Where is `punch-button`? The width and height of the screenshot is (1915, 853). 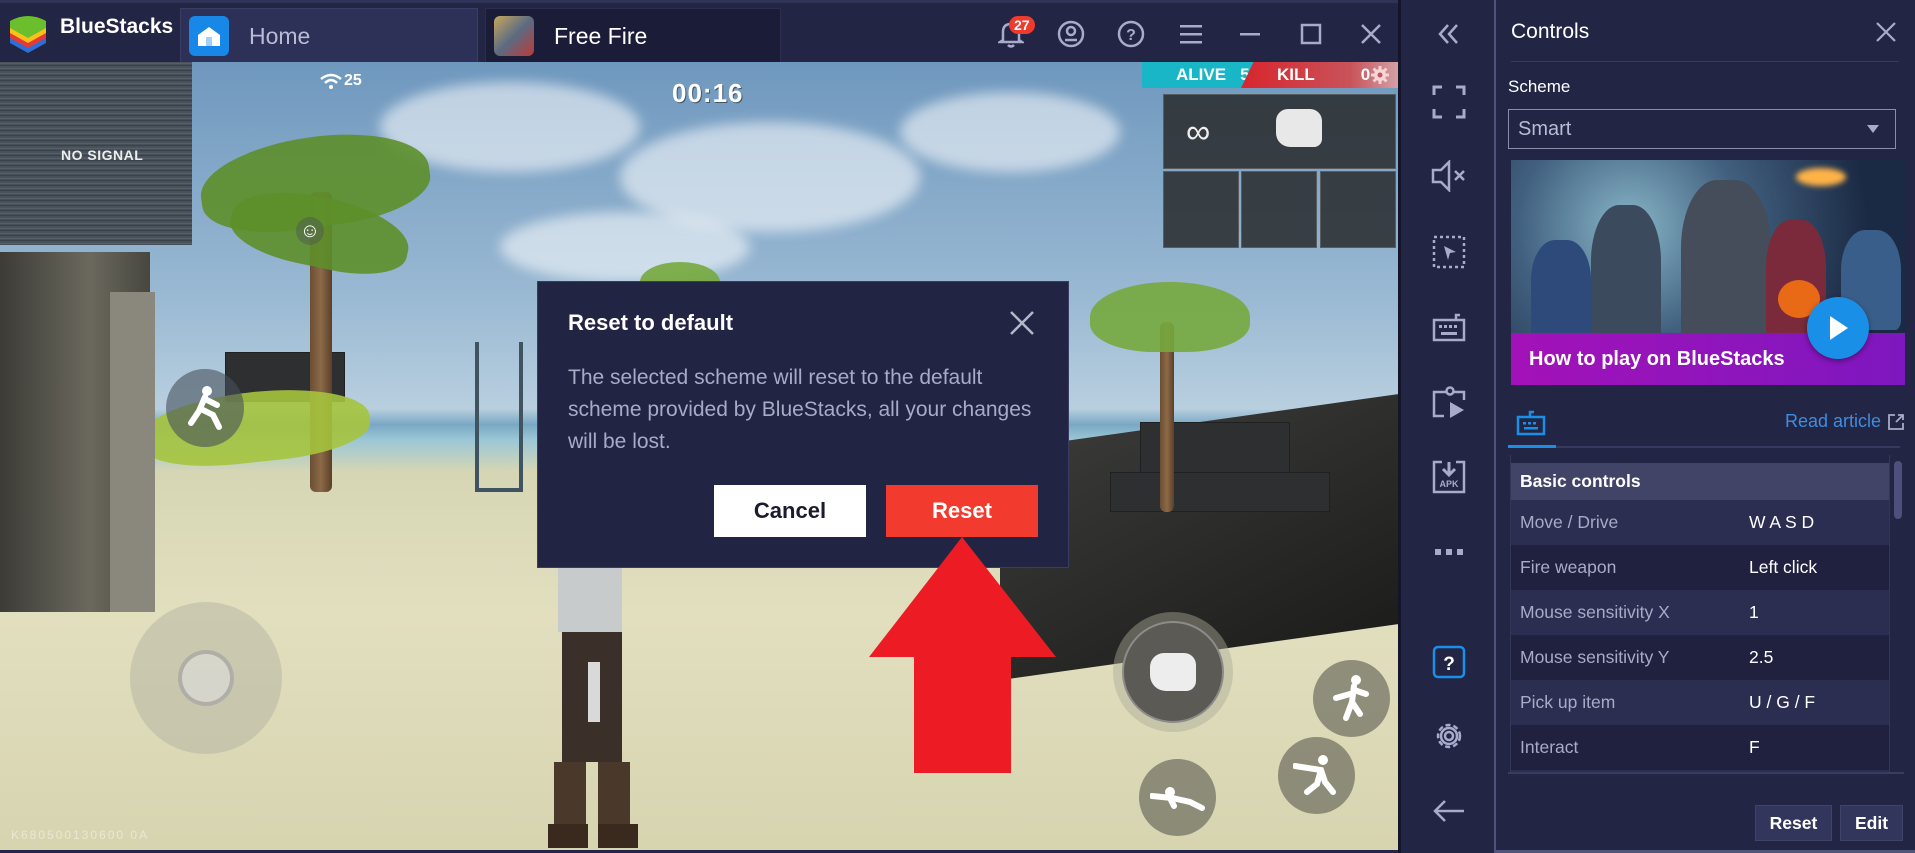
punch-button is located at coordinates (1173, 672).